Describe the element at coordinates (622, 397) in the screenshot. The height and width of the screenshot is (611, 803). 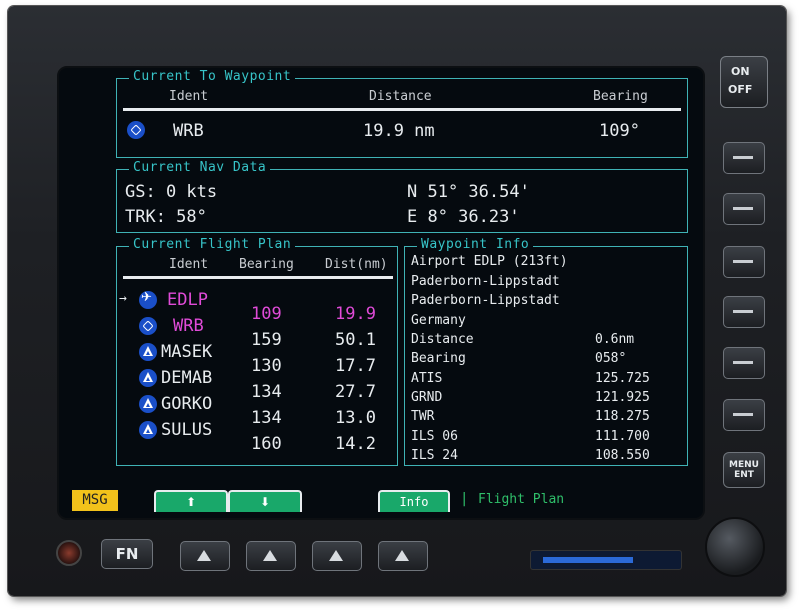
I see `info-field-value: 121.925` at that location.